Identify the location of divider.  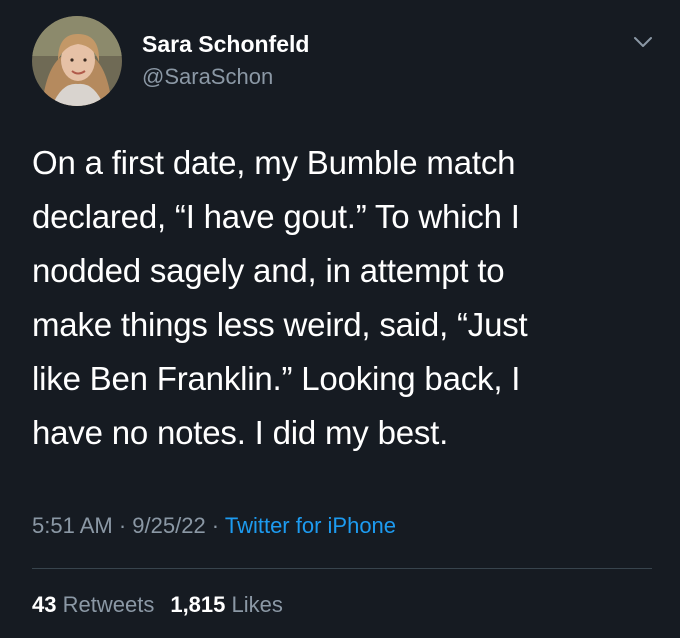
(342, 568).